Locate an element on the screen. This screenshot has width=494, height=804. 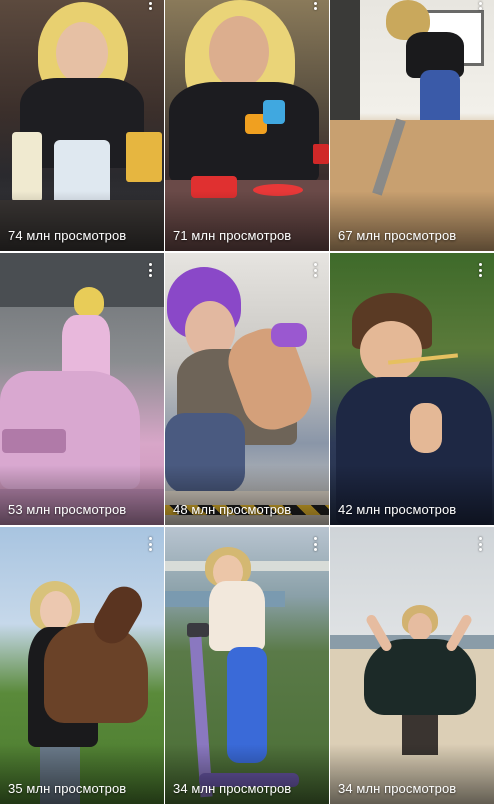
view-count: 42 млн просмотров is located at coordinates (397, 509).